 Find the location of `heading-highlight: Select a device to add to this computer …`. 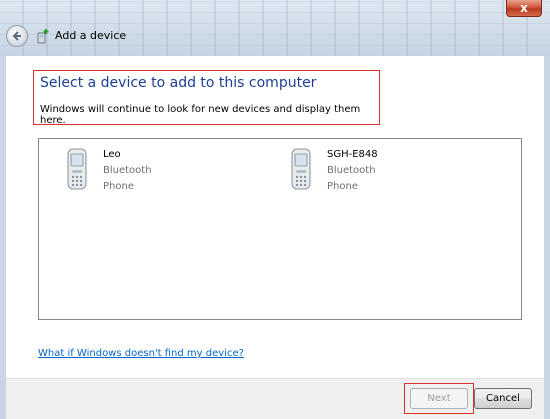

heading-highlight: Select a device to add to this computer … is located at coordinates (206, 98).